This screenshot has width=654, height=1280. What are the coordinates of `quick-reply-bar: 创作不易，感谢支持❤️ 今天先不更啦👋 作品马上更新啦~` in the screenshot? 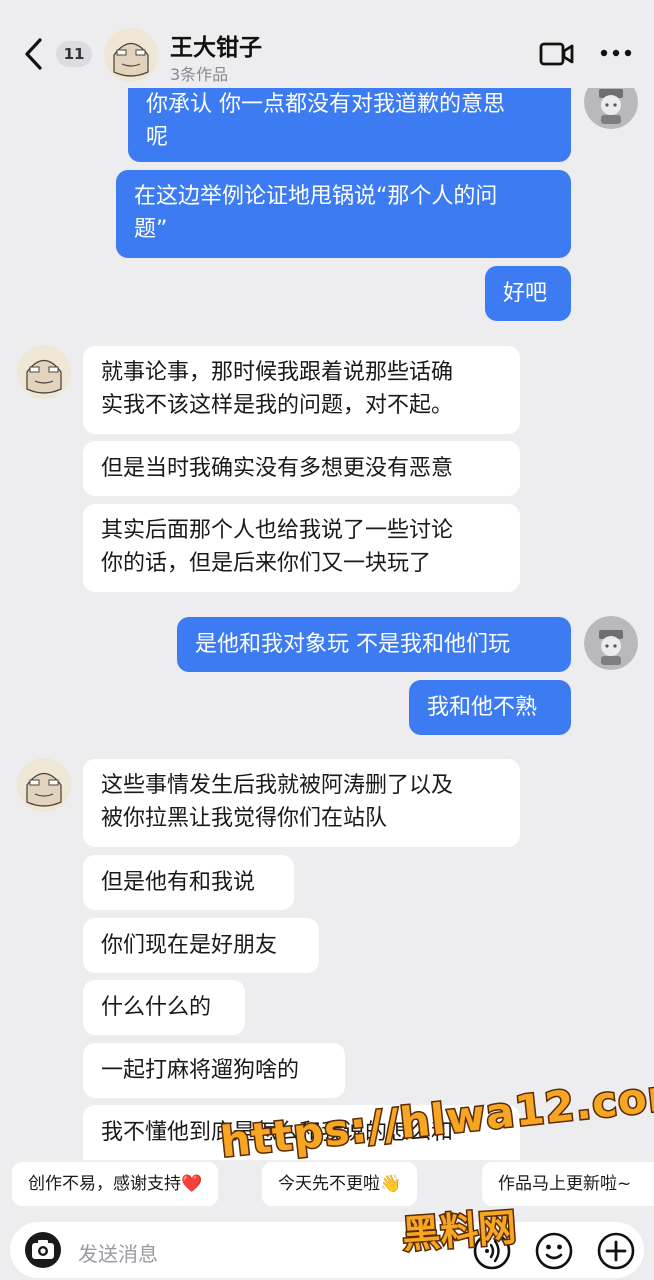 It's located at (327, 1185).